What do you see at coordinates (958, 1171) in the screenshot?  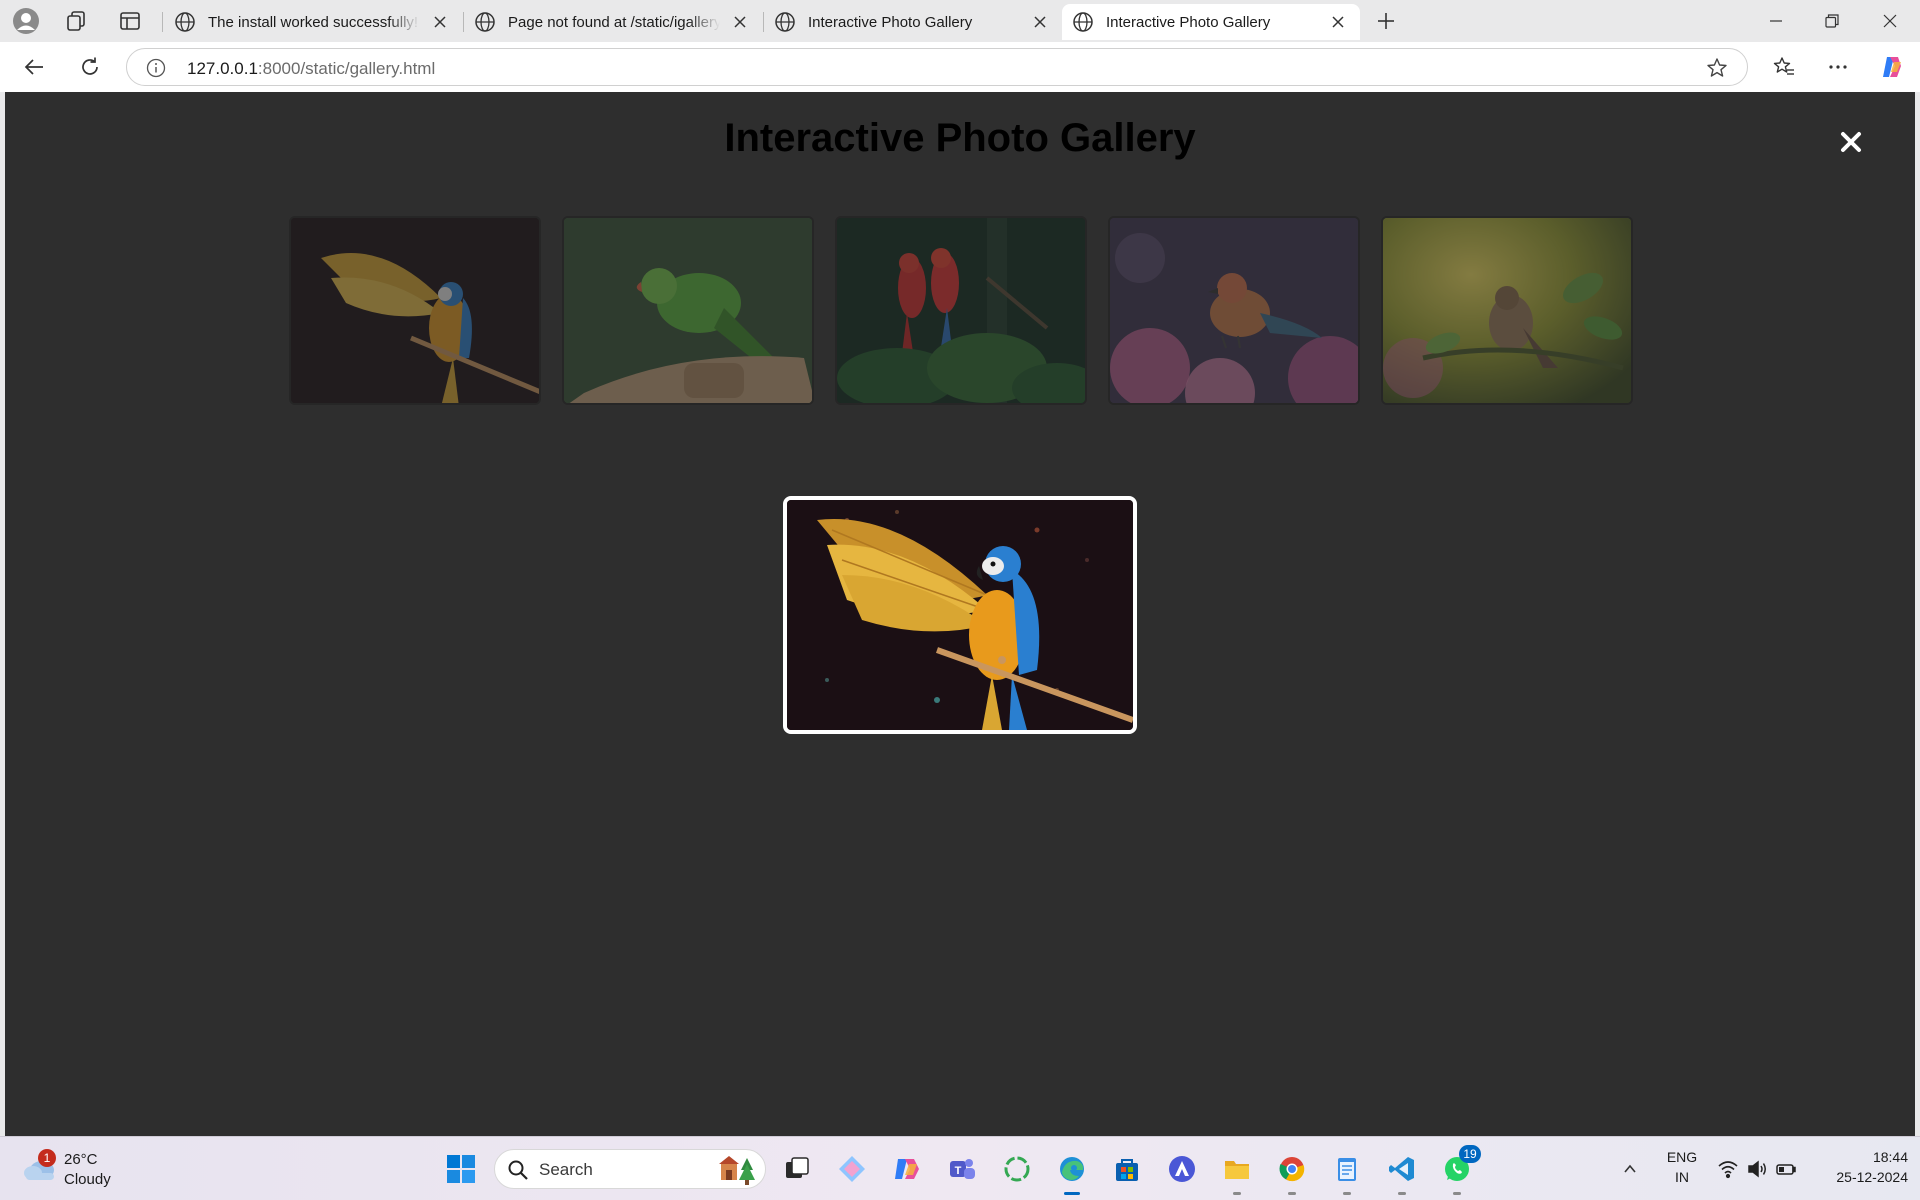 I see `svg-text: T` at bounding box center [958, 1171].